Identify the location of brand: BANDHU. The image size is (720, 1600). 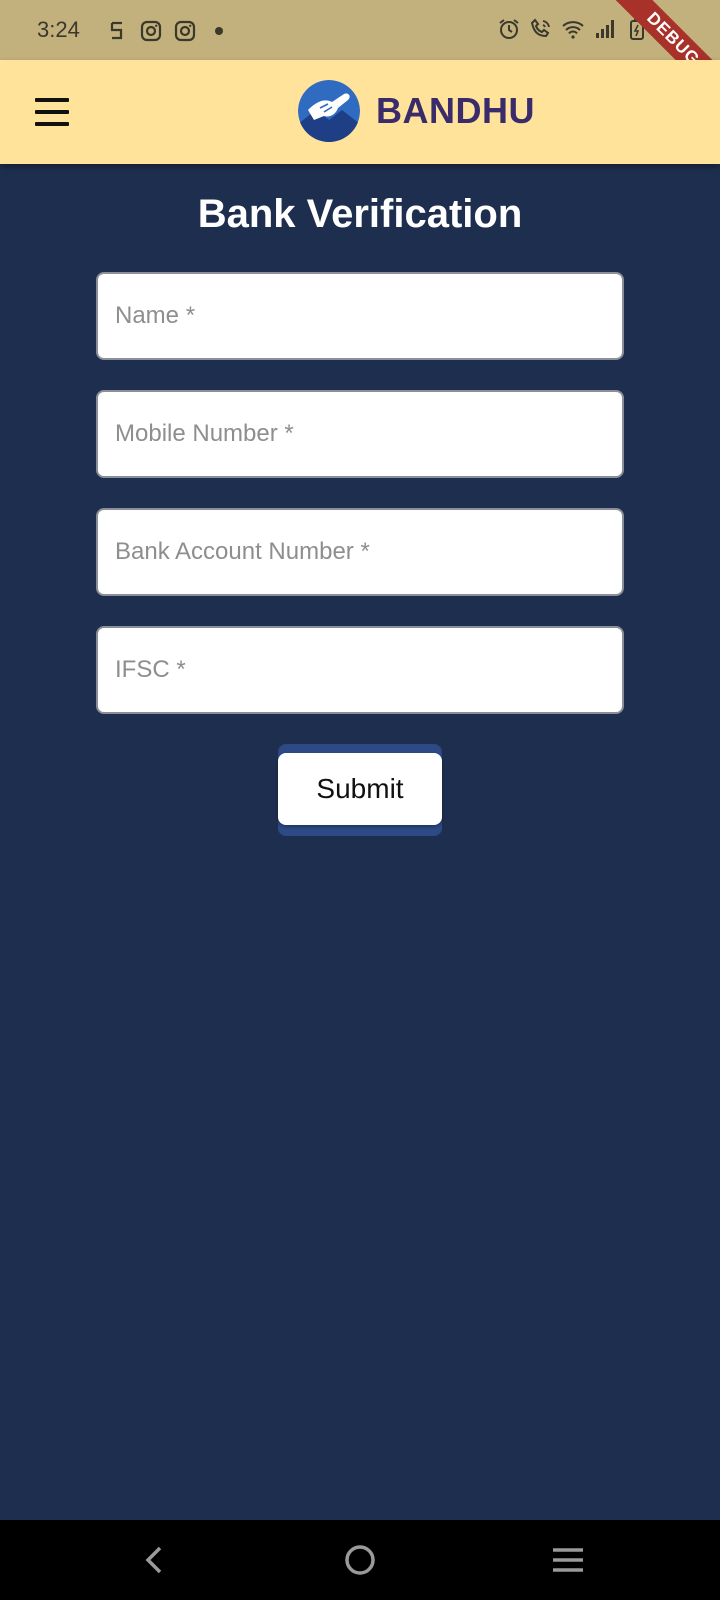
(416, 111).